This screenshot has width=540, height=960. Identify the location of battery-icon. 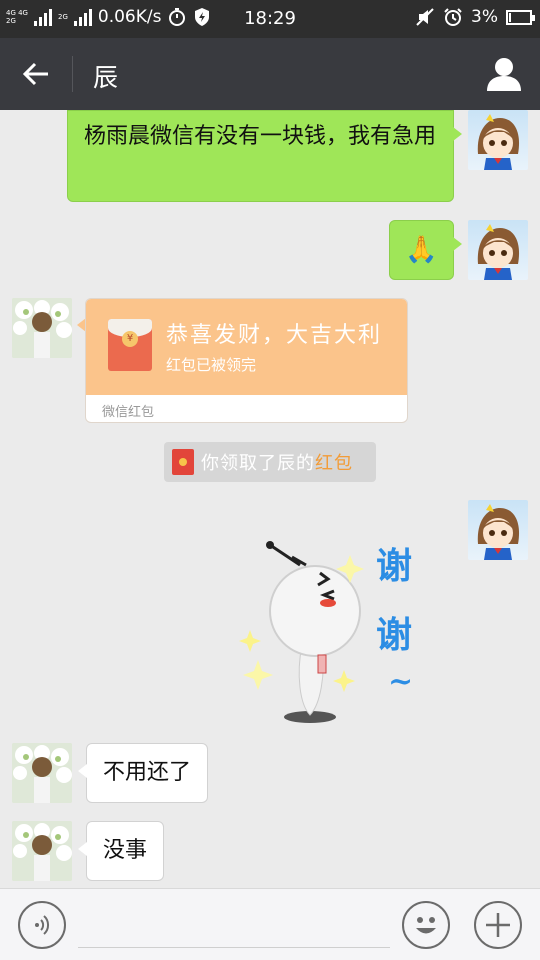
(520, 17).